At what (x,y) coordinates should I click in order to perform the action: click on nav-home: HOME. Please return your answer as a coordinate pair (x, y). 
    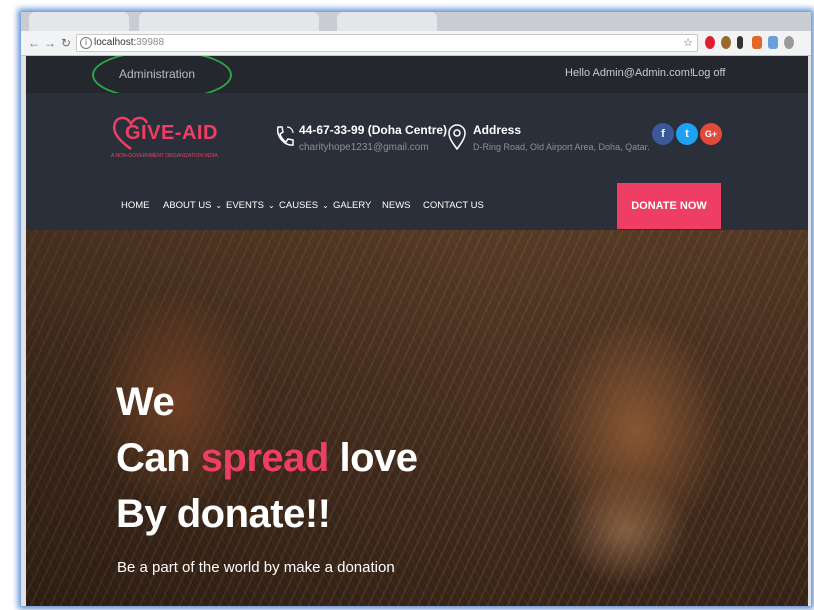
    Looking at the image, I should click on (135, 205).